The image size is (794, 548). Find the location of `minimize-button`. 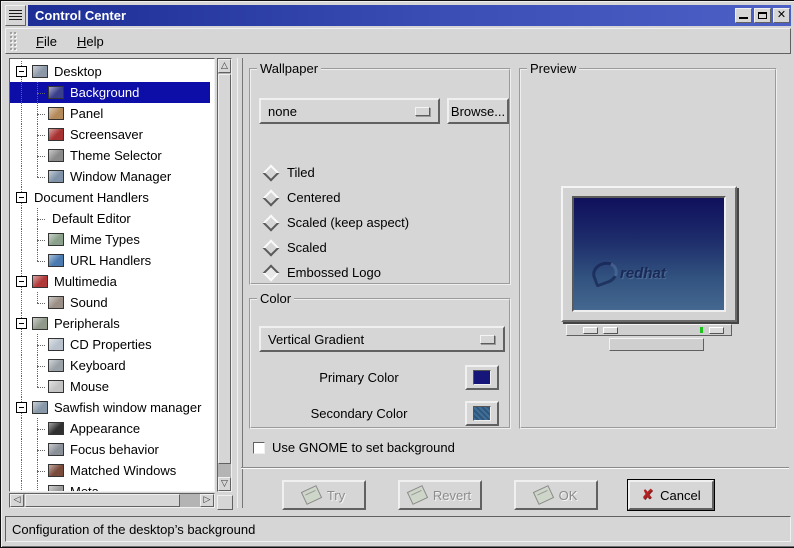

minimize-button is located at coordinates (743, 15).